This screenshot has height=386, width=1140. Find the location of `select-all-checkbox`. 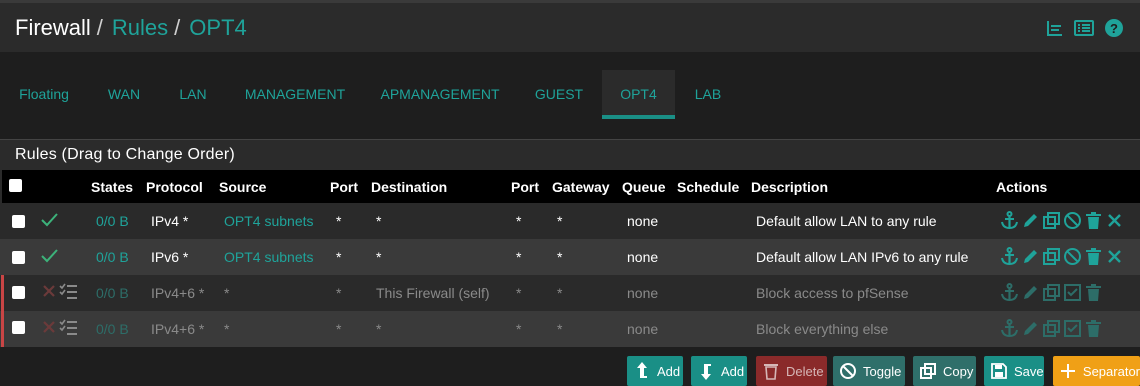

select-all-checkbox is located at coordinates (15, 185).